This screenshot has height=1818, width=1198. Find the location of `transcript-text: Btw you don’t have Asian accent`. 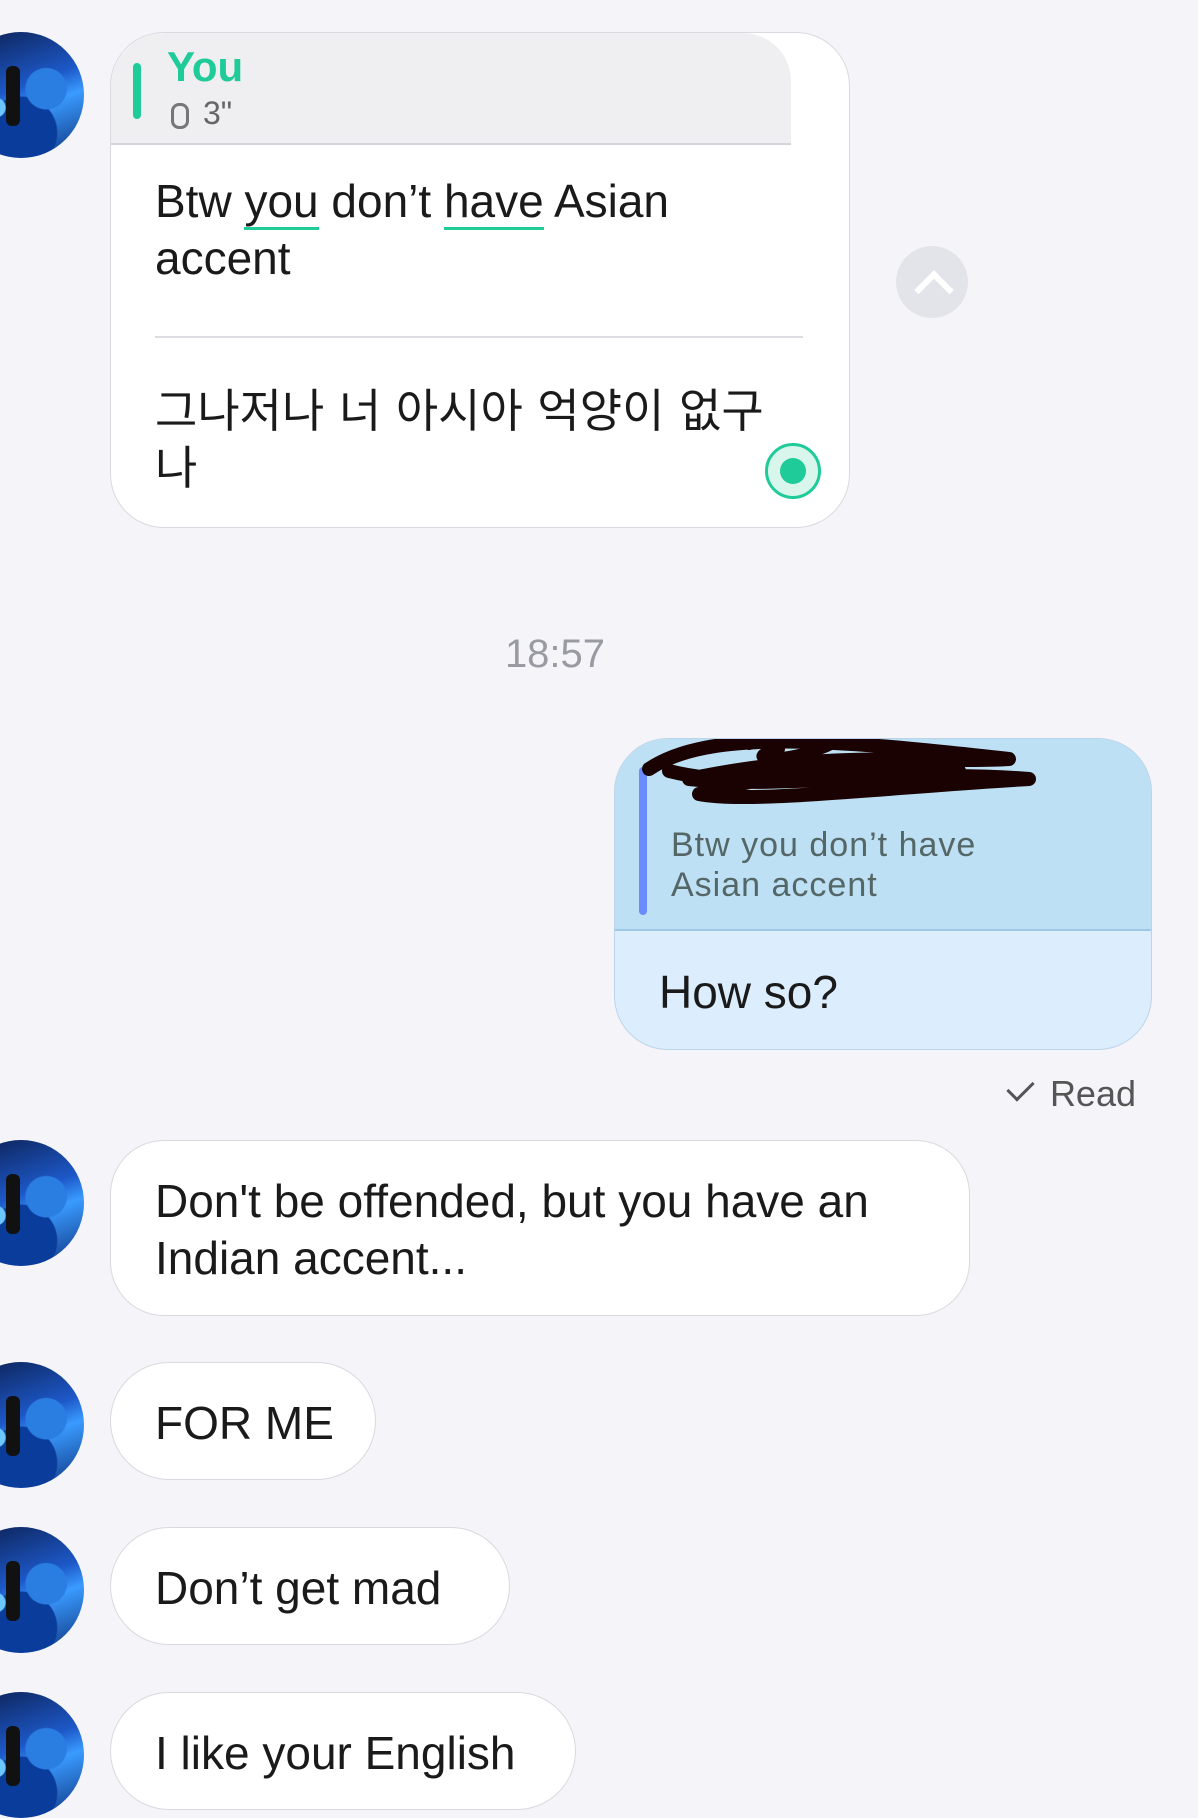

transcript-text: Btw you don’t have Asian accent is located at coordinates (412, 229).